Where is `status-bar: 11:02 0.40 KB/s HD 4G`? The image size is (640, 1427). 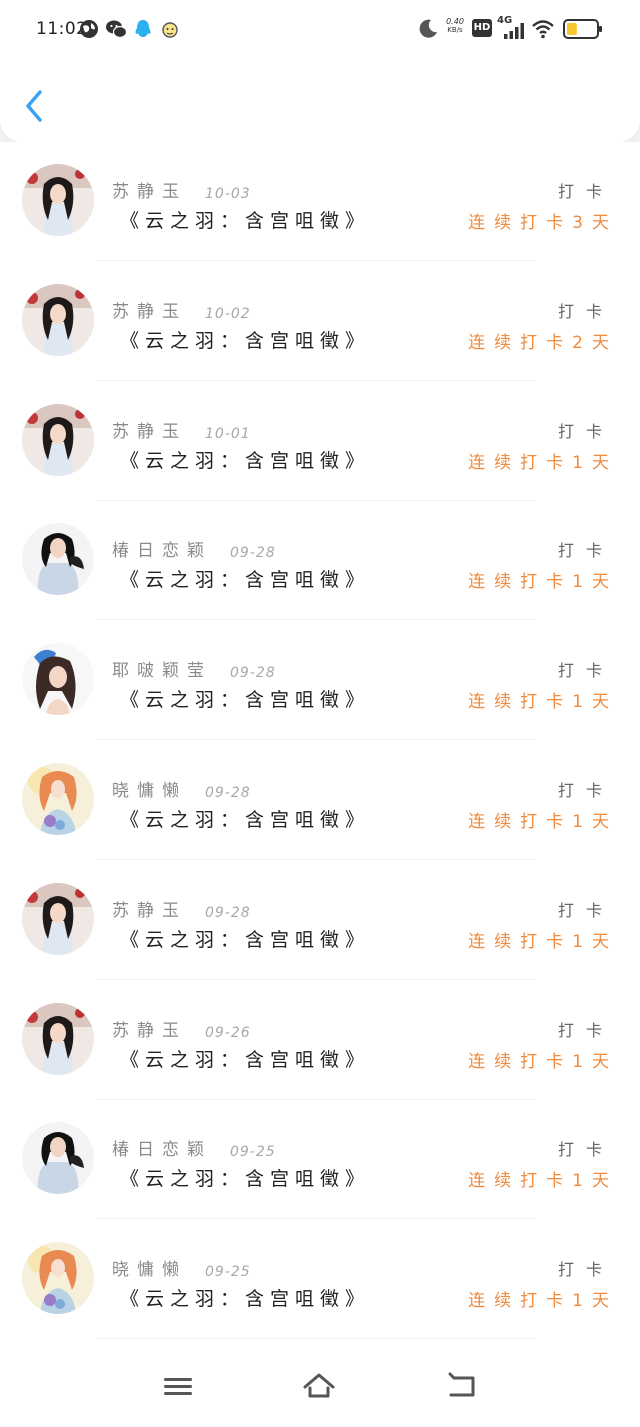
status-bar: 11:02 0.40 KB/s HD 4G is located at coordinates (320, 30).